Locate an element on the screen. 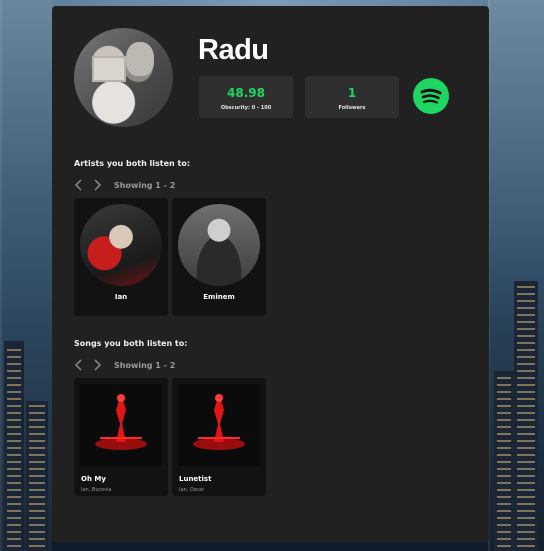 This screenshot has width=544, height=551. artists-range: Showing 1 - 2 is located at coordinates (145, 185).